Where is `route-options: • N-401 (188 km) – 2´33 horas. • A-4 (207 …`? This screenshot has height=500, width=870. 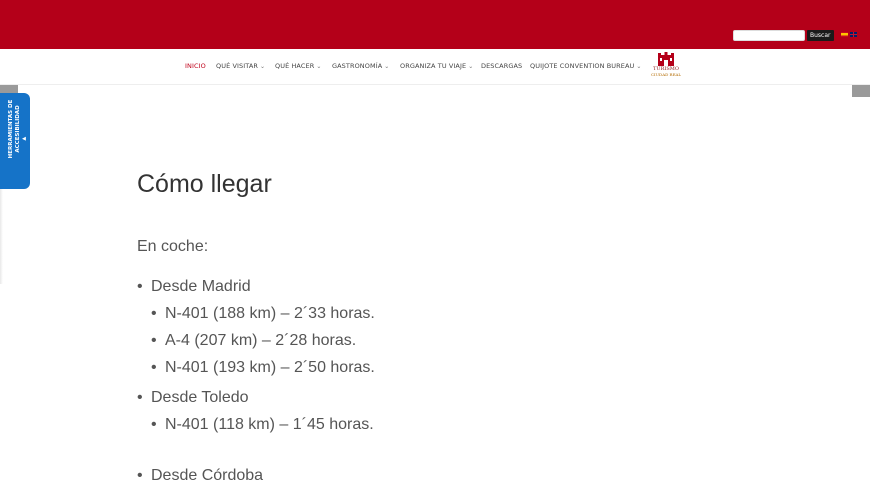
route-options: • N-401 (188 km) – 2´33 horas. • A-4 (207 … is located at coordinates (444, 340).